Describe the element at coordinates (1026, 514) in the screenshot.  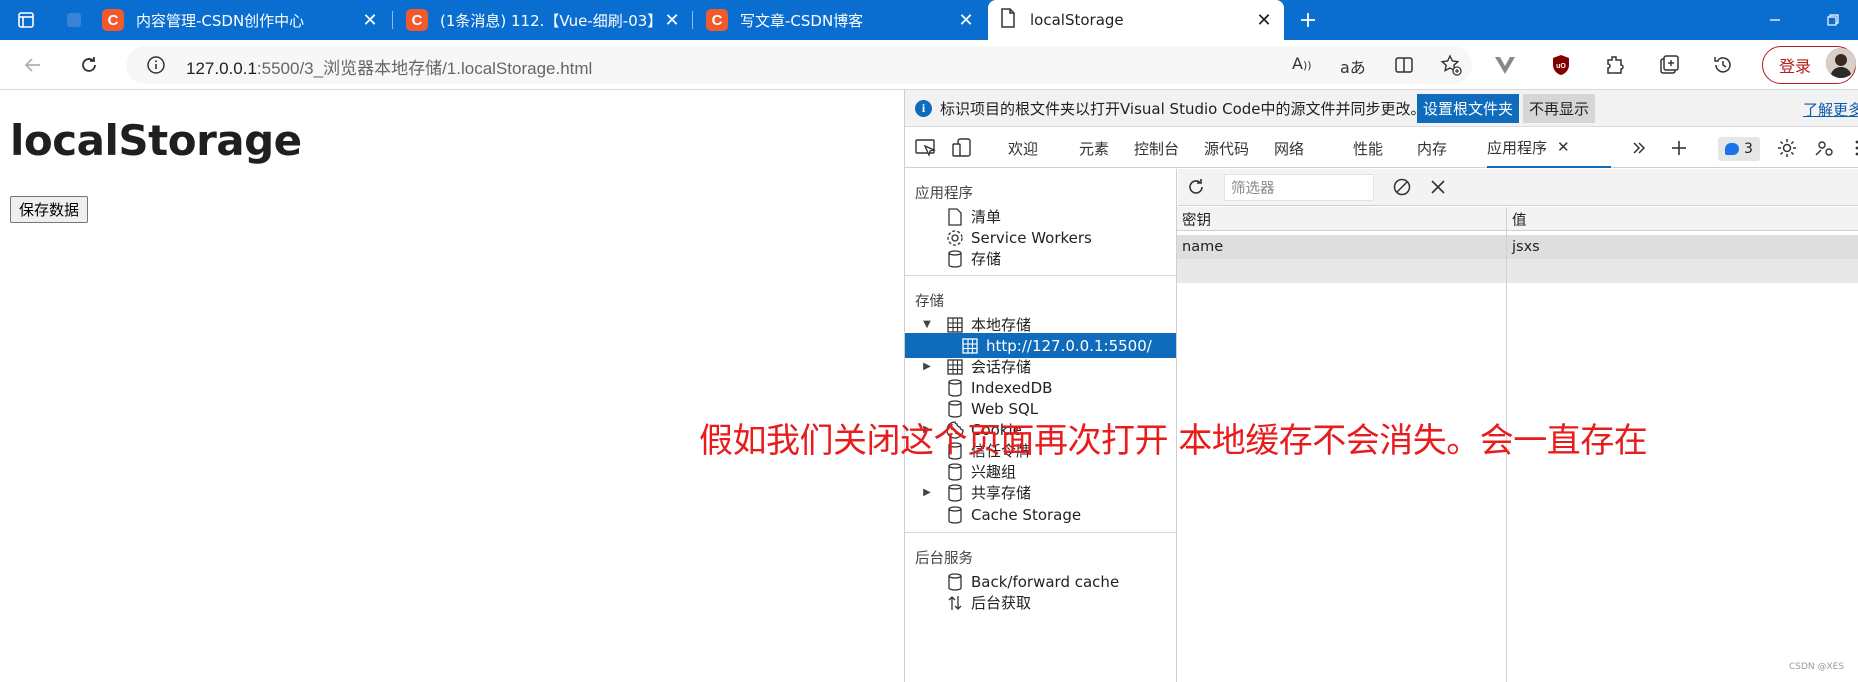
I see `sidebar-item-label: Cache Storage` at that location.